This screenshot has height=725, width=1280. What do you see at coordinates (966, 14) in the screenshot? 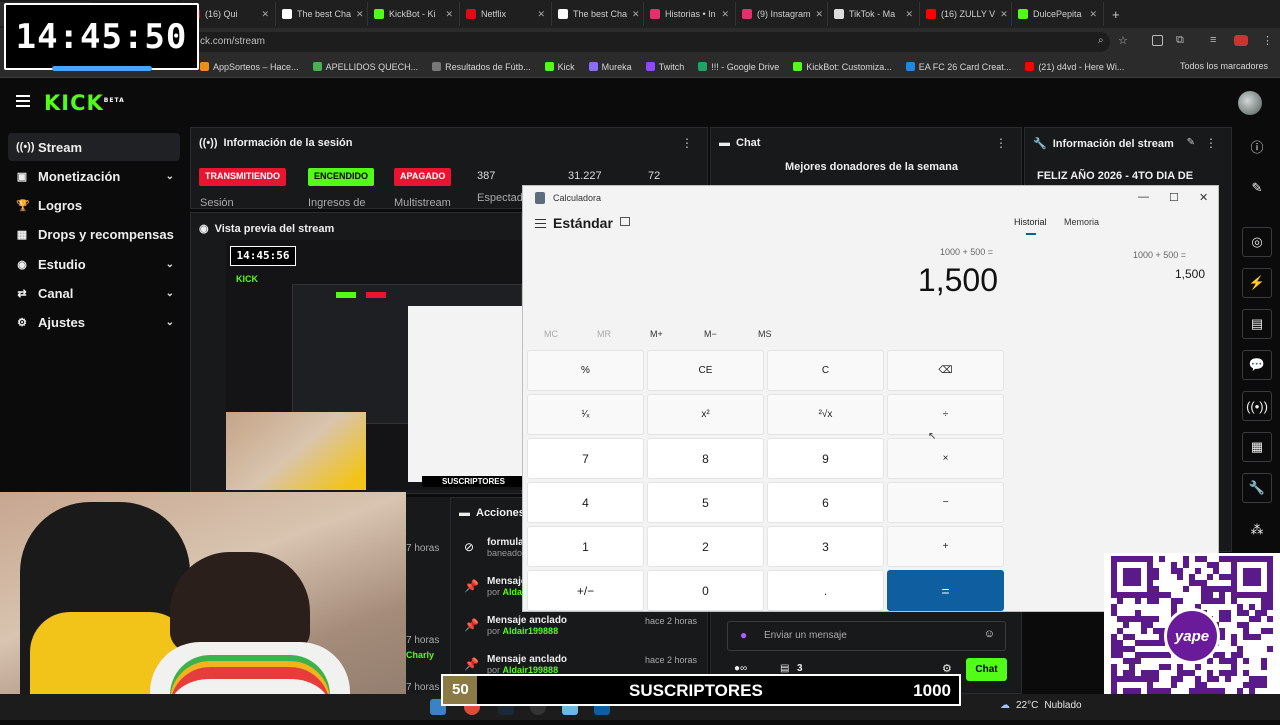
I see `browser-tab: (16) ZULLY V ✕` at bounding box center [966, 14].